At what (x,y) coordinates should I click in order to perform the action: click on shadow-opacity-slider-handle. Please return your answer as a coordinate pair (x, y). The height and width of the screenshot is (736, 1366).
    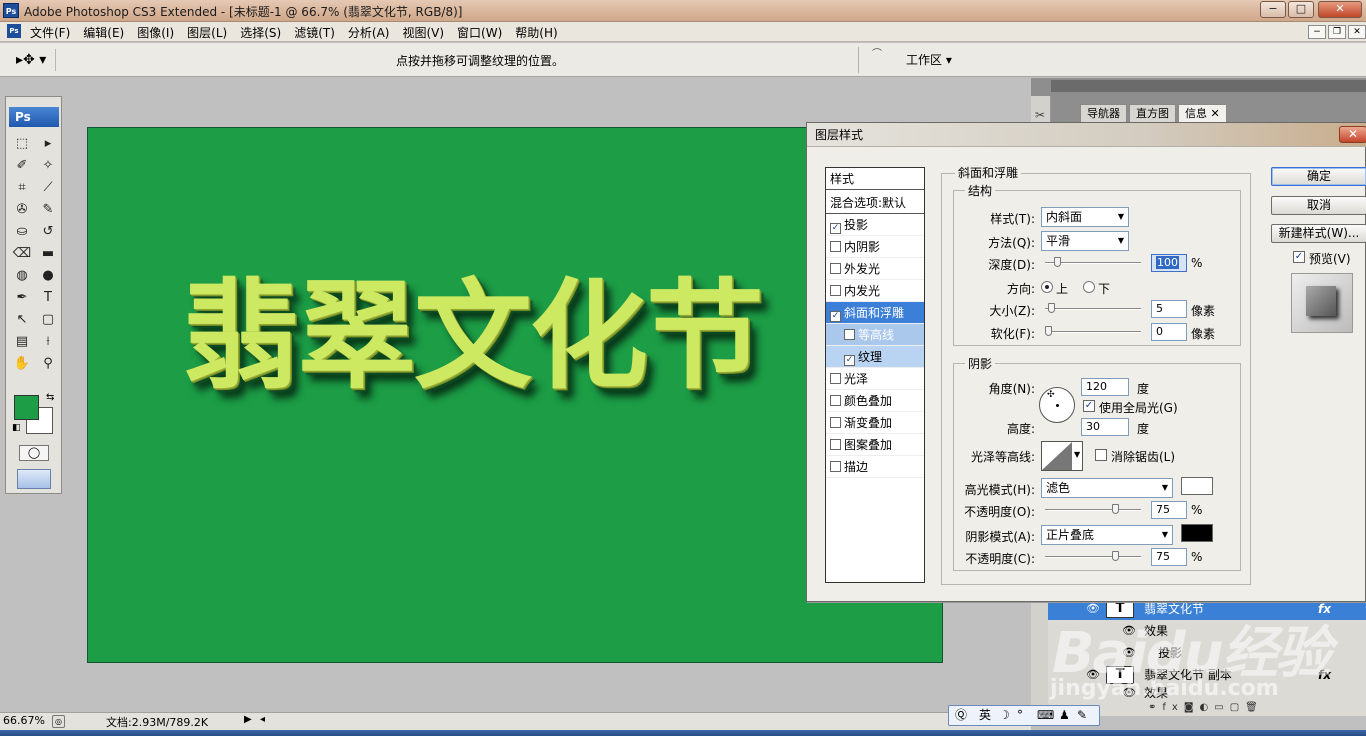
    Looking at the image, I should click on (1115, 556).